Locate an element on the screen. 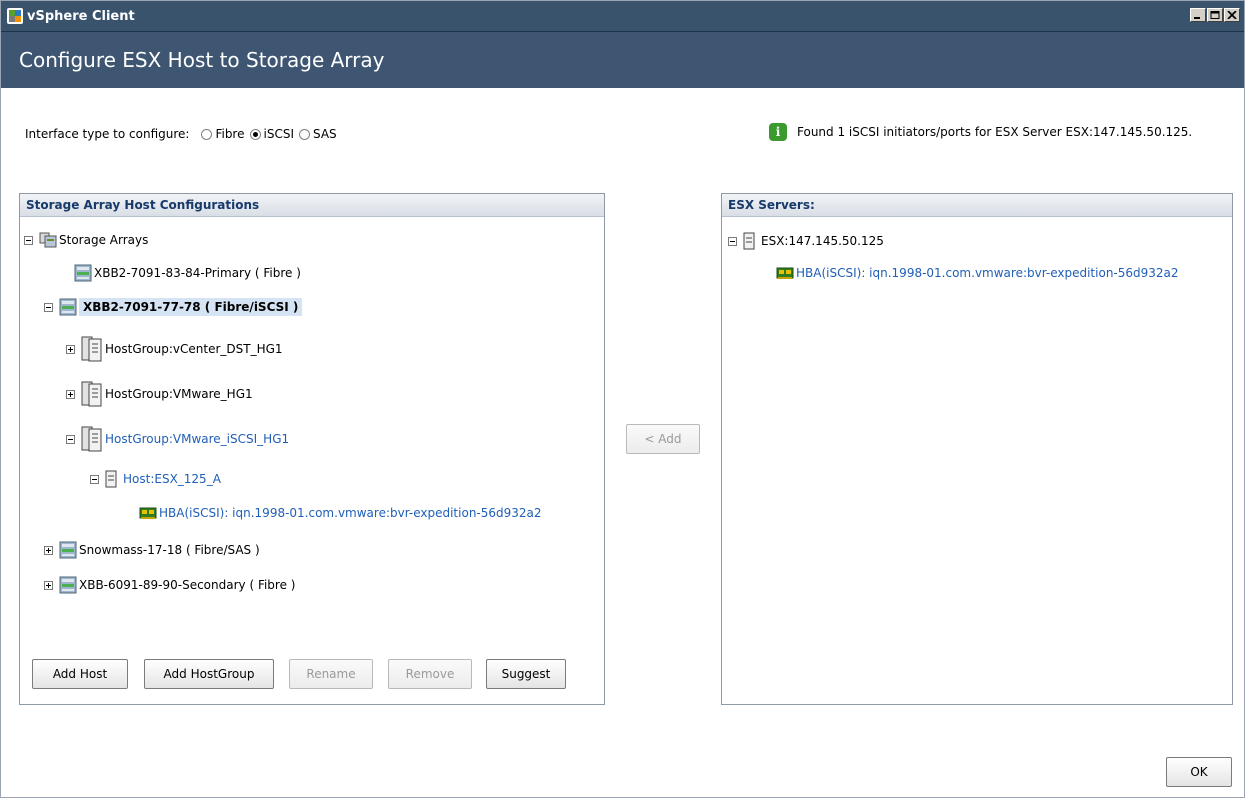  dialog-title: Configure ESX Host to Storage Array is located at coordinates (202, 60).